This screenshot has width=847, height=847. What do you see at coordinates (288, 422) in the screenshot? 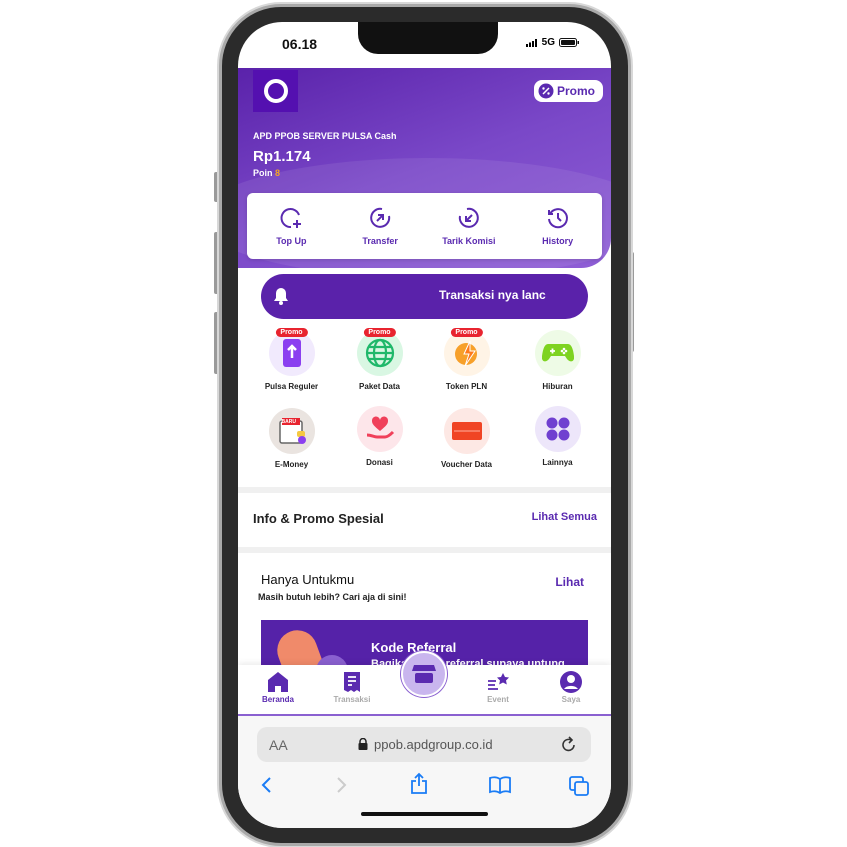
I see `new-badge: BARU` at bounding box center [288, 422].